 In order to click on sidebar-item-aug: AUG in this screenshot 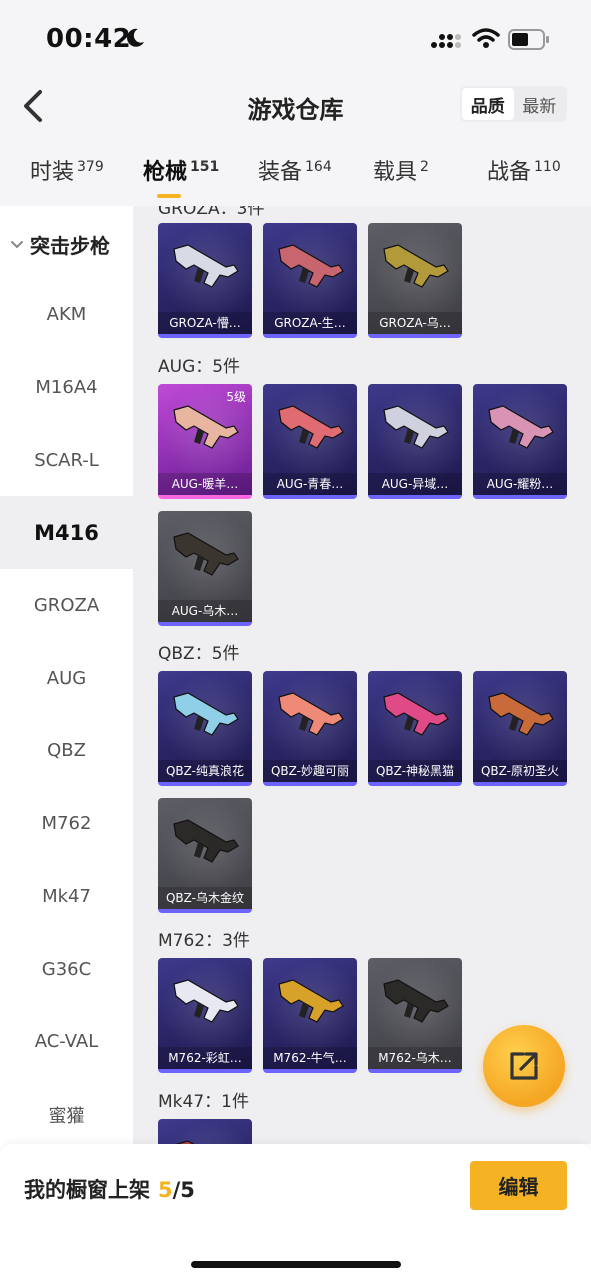, I will do `click(66, 678)`.